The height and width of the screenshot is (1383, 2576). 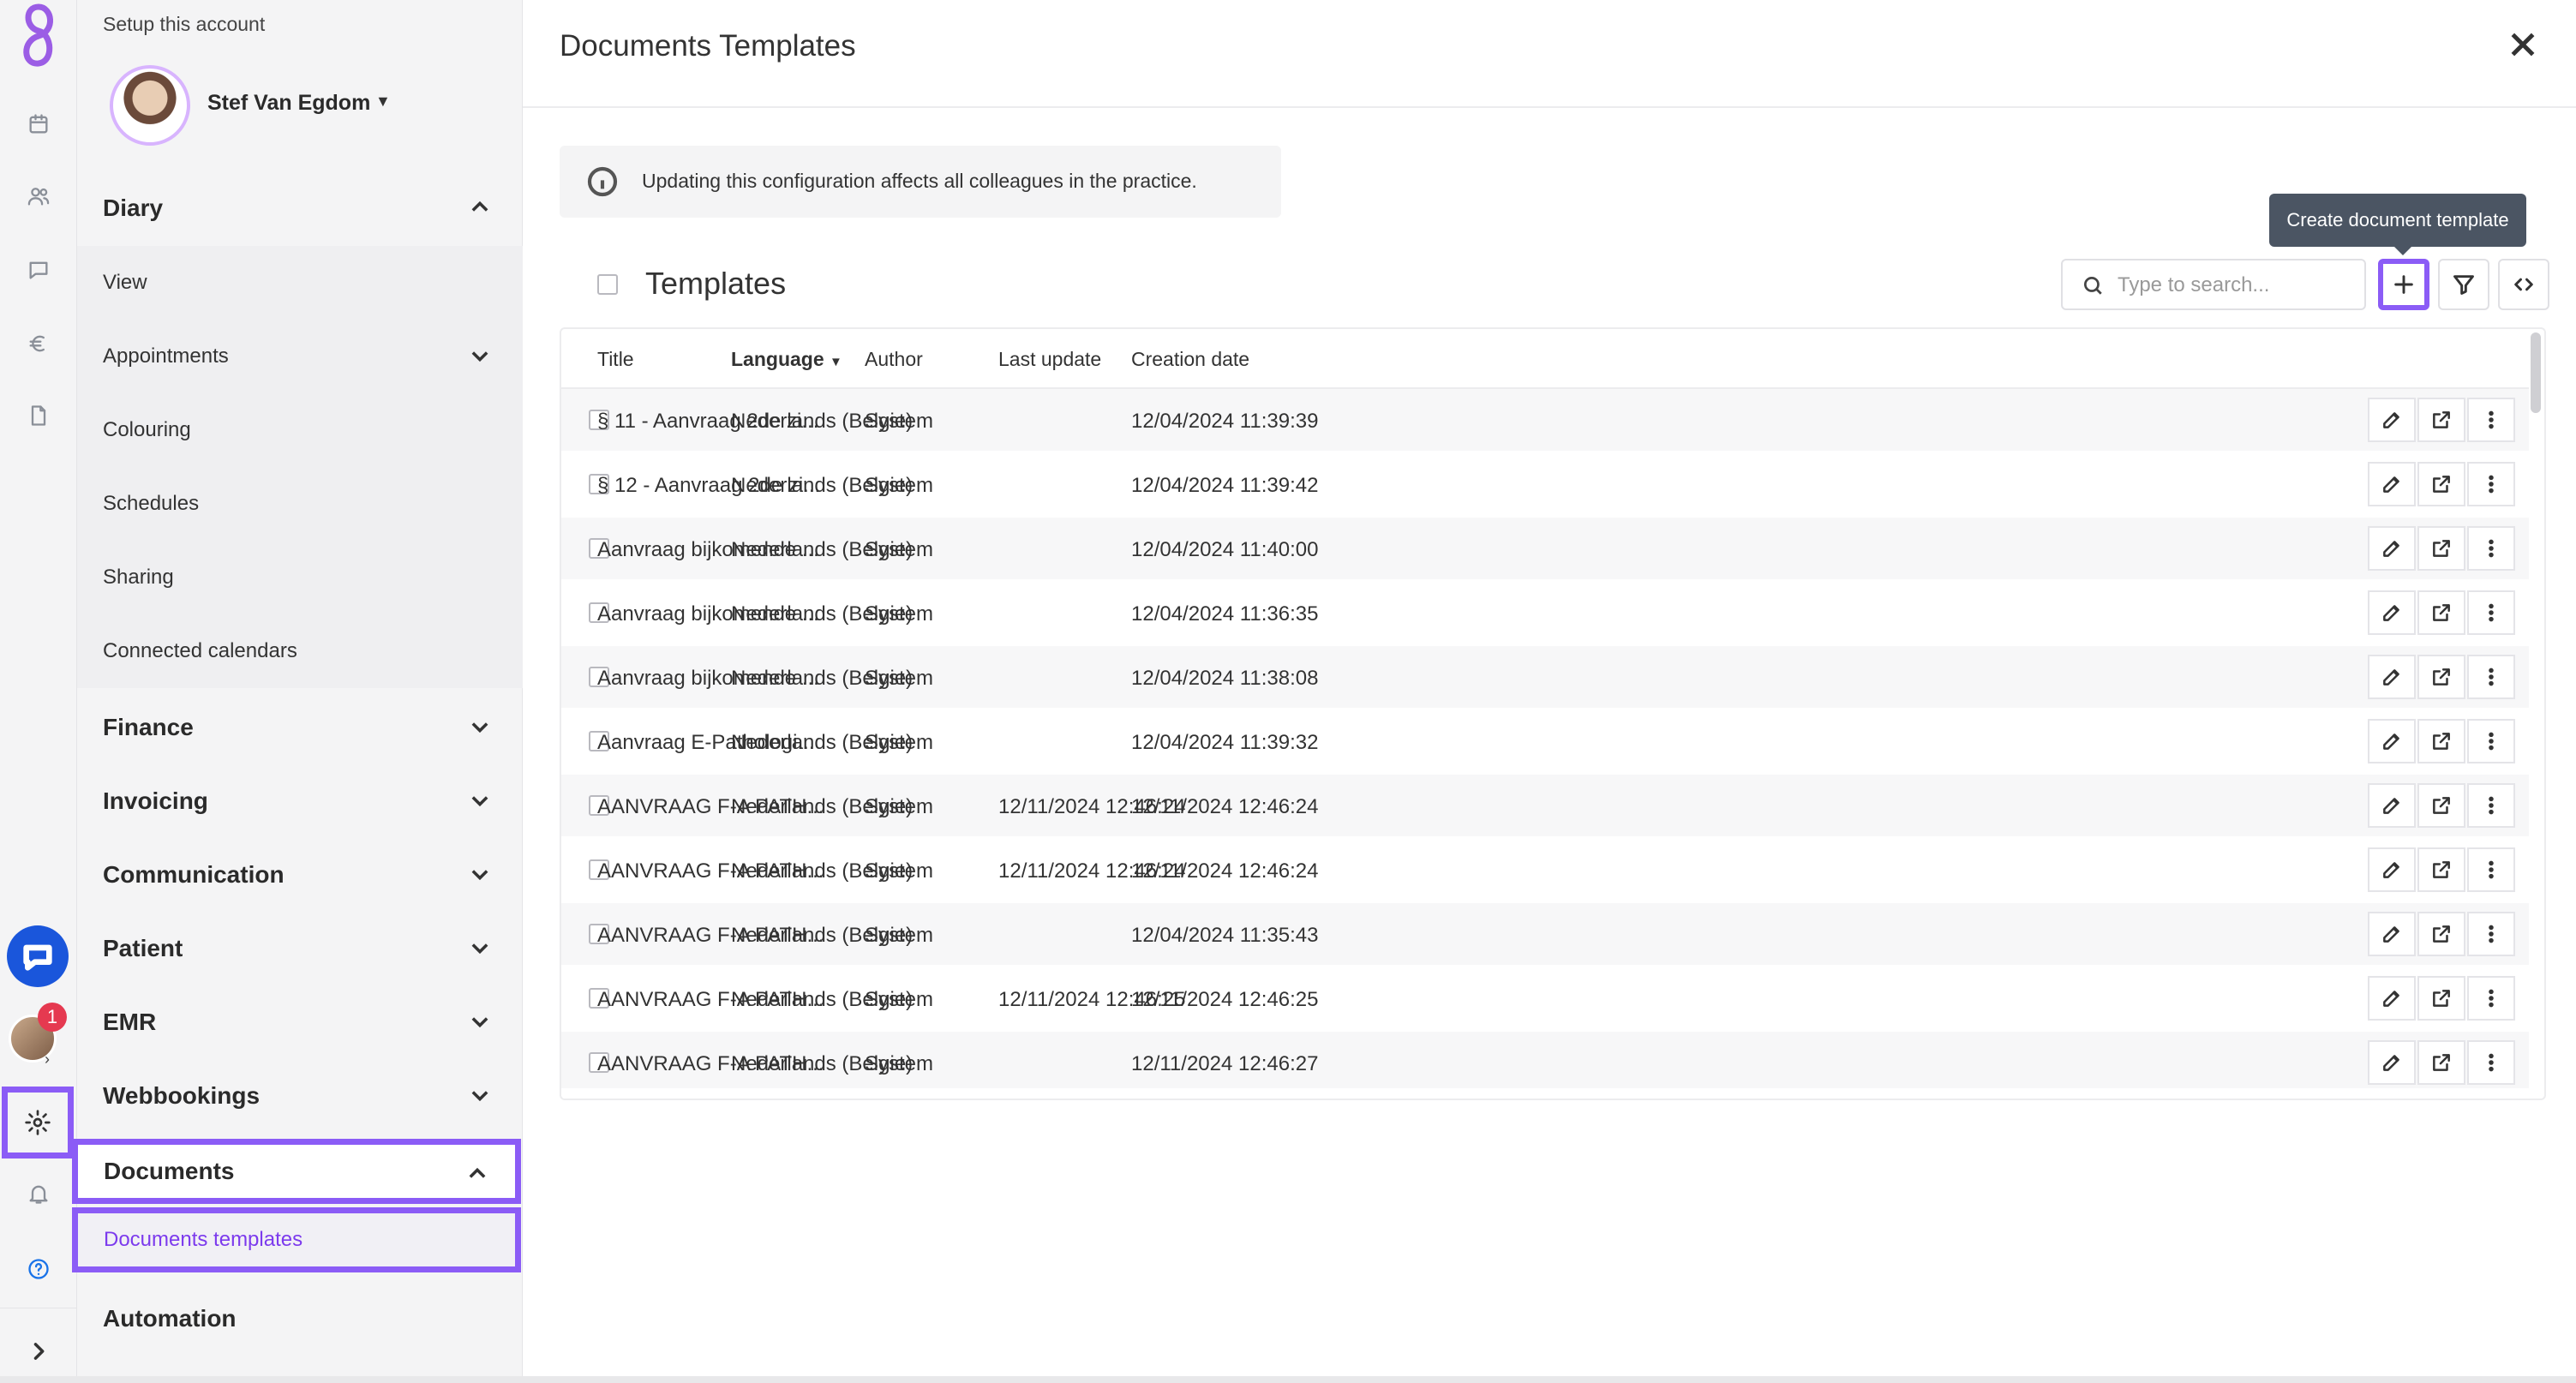 I want to click on help-icon, so click(x=38, y=1269).